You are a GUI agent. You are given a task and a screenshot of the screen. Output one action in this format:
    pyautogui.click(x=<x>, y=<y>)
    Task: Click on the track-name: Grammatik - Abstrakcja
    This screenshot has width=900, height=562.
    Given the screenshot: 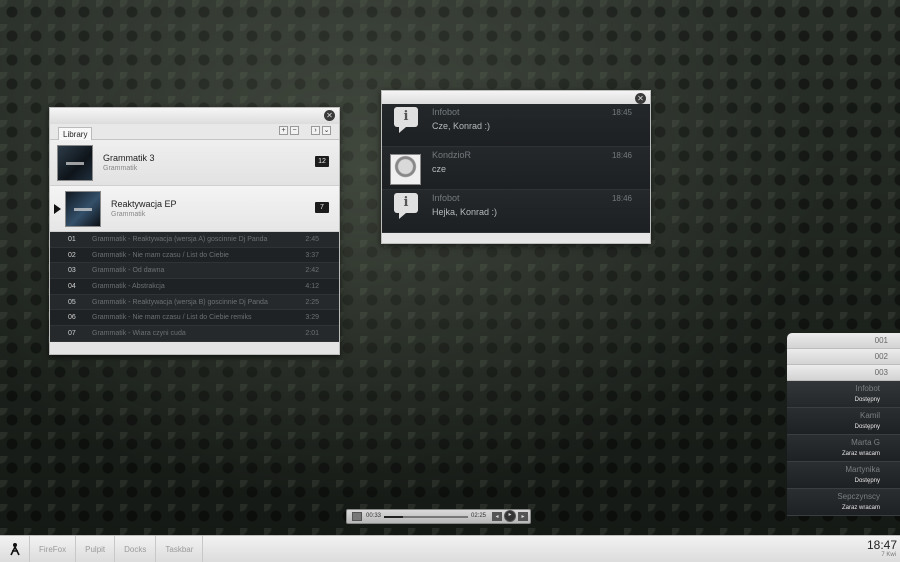 What is the action you would take?
    pyautogui.click(x=128, y=287)
    